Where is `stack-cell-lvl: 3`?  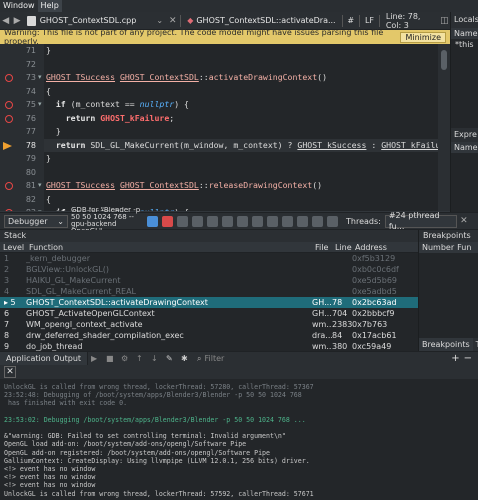
stack-cell-lvl: 3 is located at coordinates (7, 280).